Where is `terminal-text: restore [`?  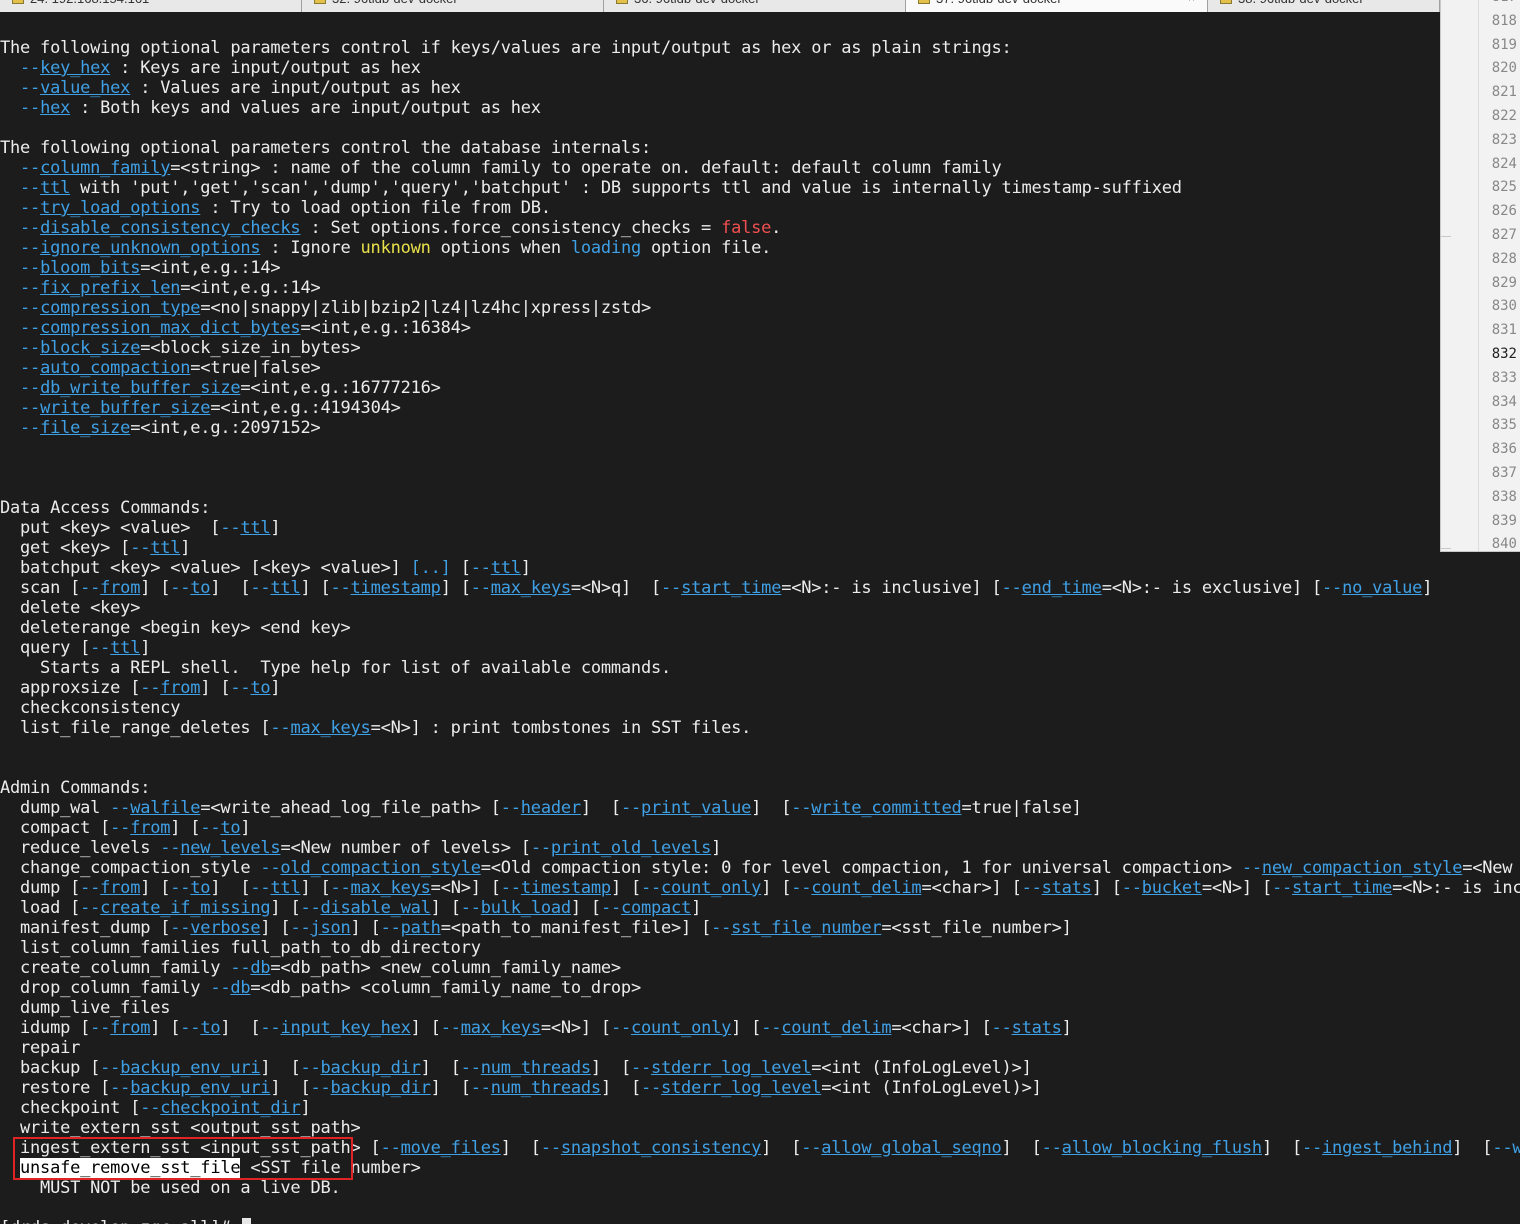 terminal-text: restore [ is located at coordinates (55, 1088).